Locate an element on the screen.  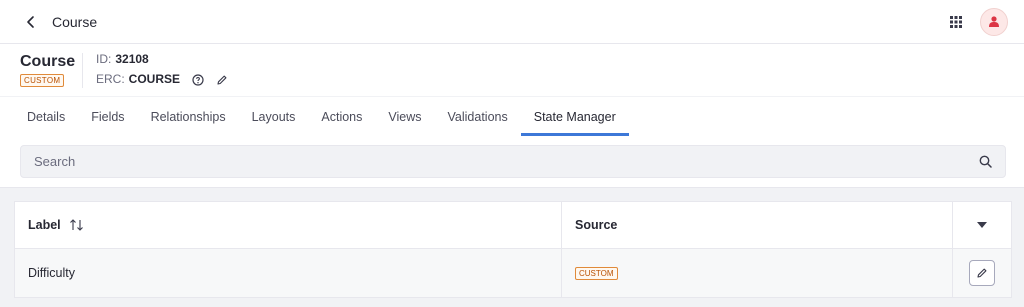
avatar is located at coordinates (994, 21).